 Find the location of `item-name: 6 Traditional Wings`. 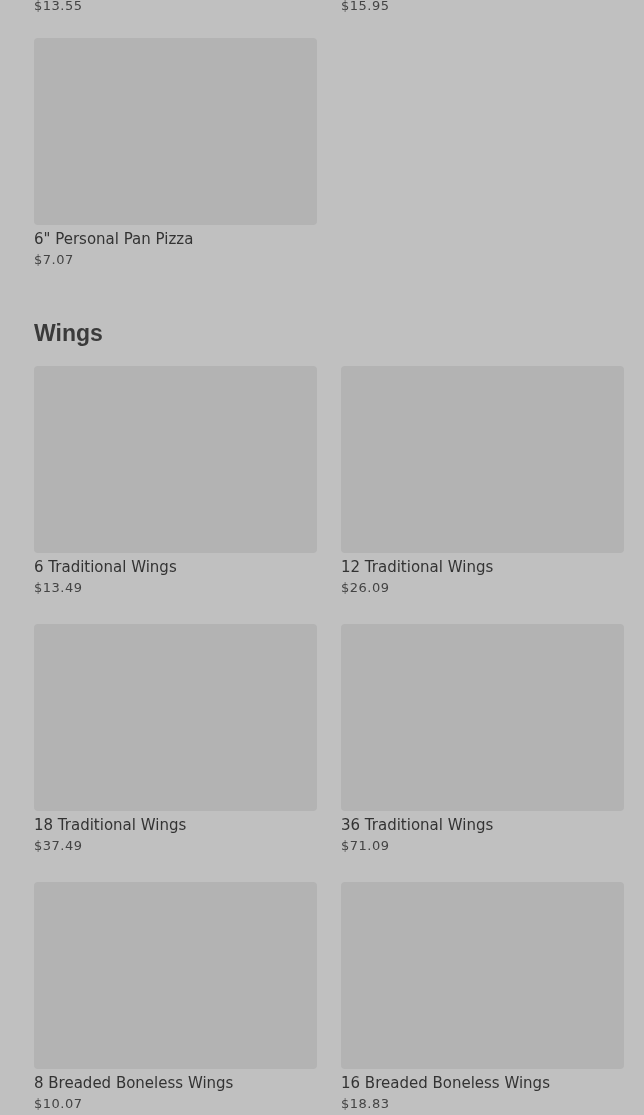

item-name: 6 Traditional Wings is located at coordinates (175, 567).